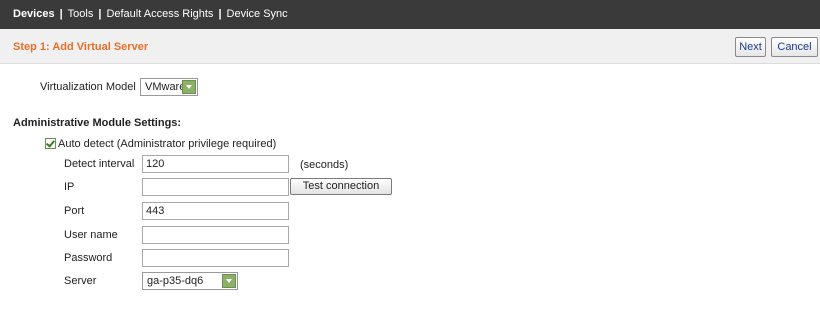  What do you see at coordinates (50, 143) in the screenshot?
I see `auto-detect-checkbox` at bounding box center [50, 143].